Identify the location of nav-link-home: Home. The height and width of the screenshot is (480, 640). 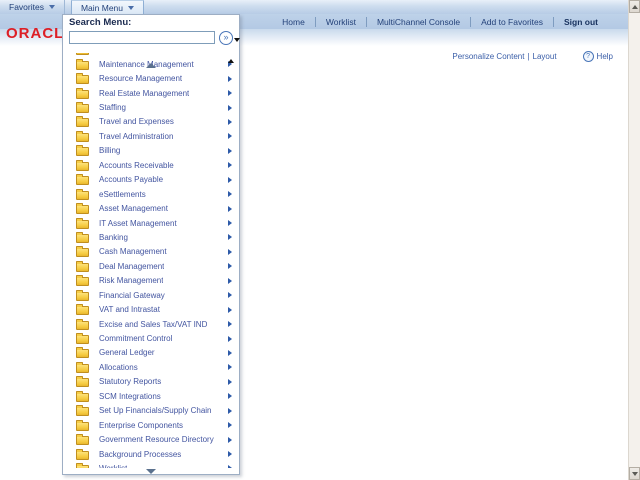
(293, 22).